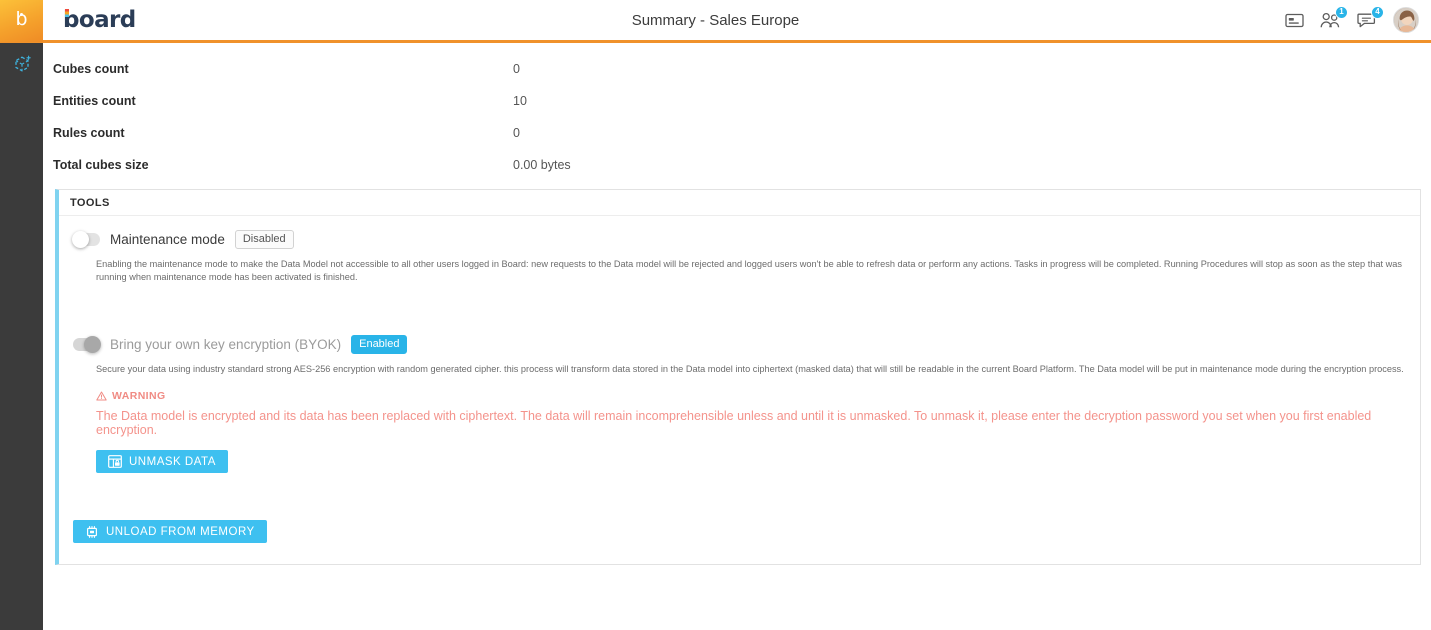  What do you see at coordinates (1406, 20) in the screenshot?
I see `avatar` at bounding box center [1406, 20].